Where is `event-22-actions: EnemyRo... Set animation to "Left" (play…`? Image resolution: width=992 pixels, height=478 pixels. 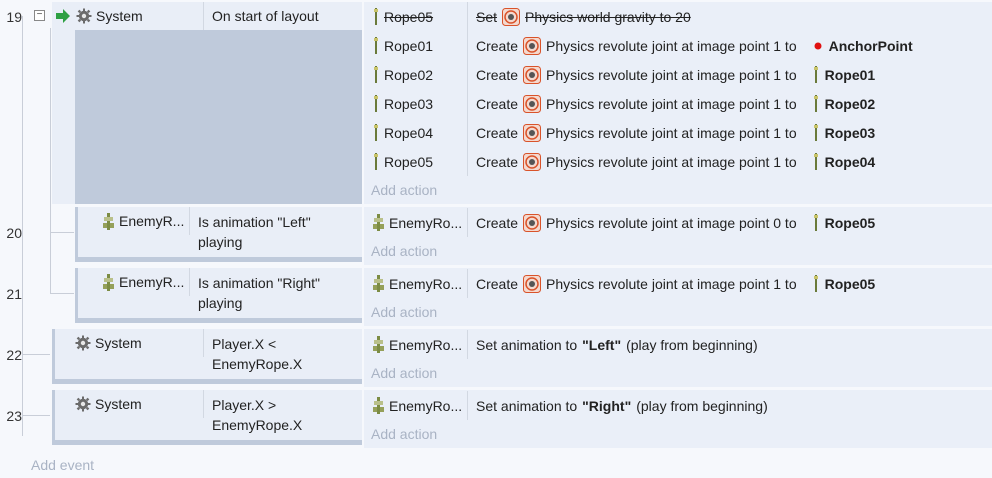
event-22-actions: EnemyRo... Set animation to "Left" (play… is located at coordinates (678, 358).